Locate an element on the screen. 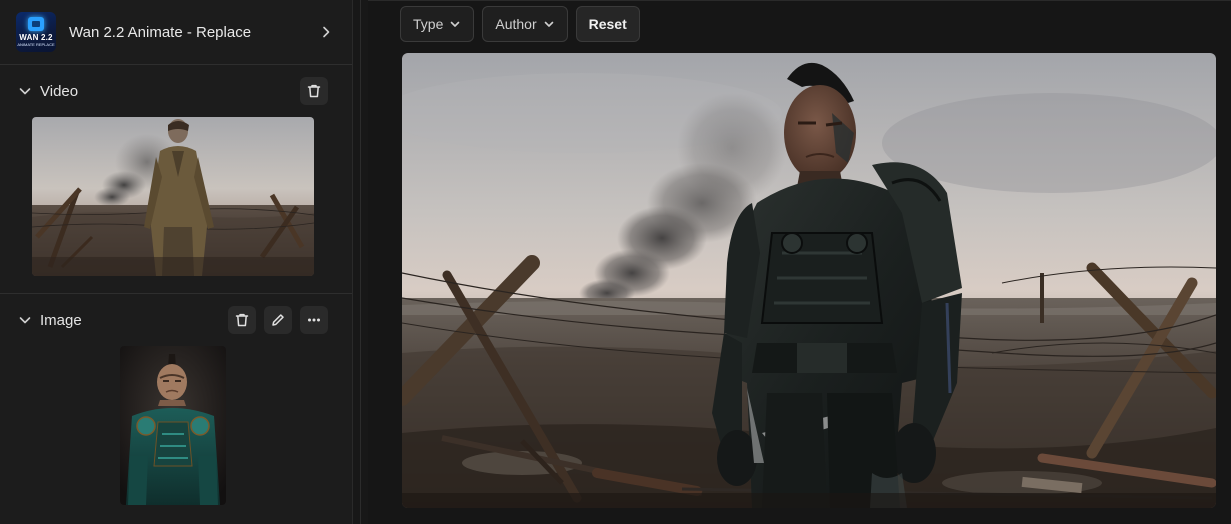 The image size is (1231, 524). delete-video-button is located at coordinates (314, 91).